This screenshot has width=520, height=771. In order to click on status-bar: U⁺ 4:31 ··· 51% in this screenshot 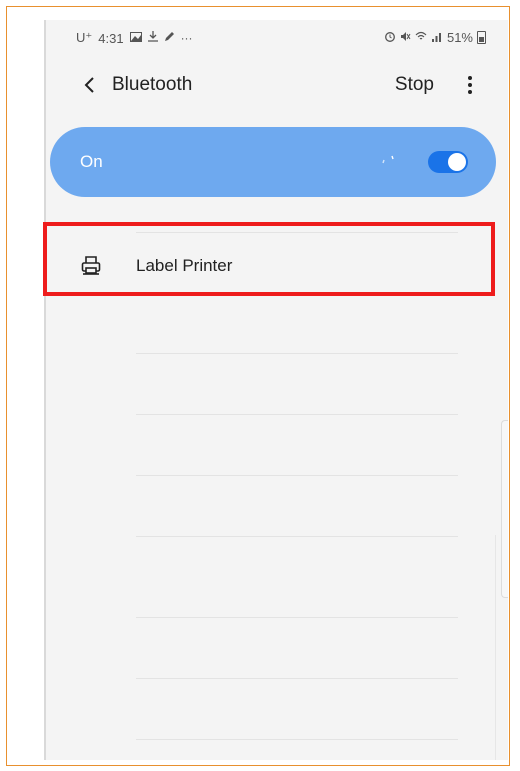, I will do `click(277, 36)`.